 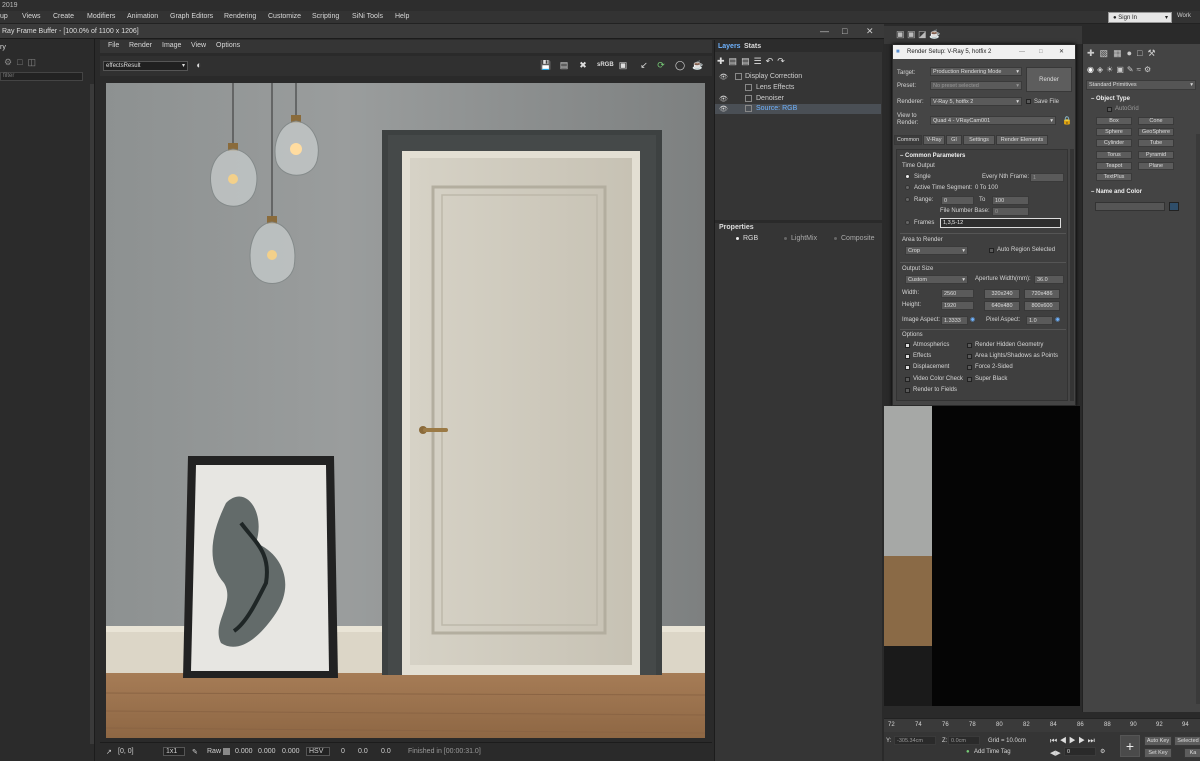 What do you see at coordinates (1057, 319) in the screenshot?
I see `lock-pixel-aspect-icon: ◉` at bounding box center [1057, 319].